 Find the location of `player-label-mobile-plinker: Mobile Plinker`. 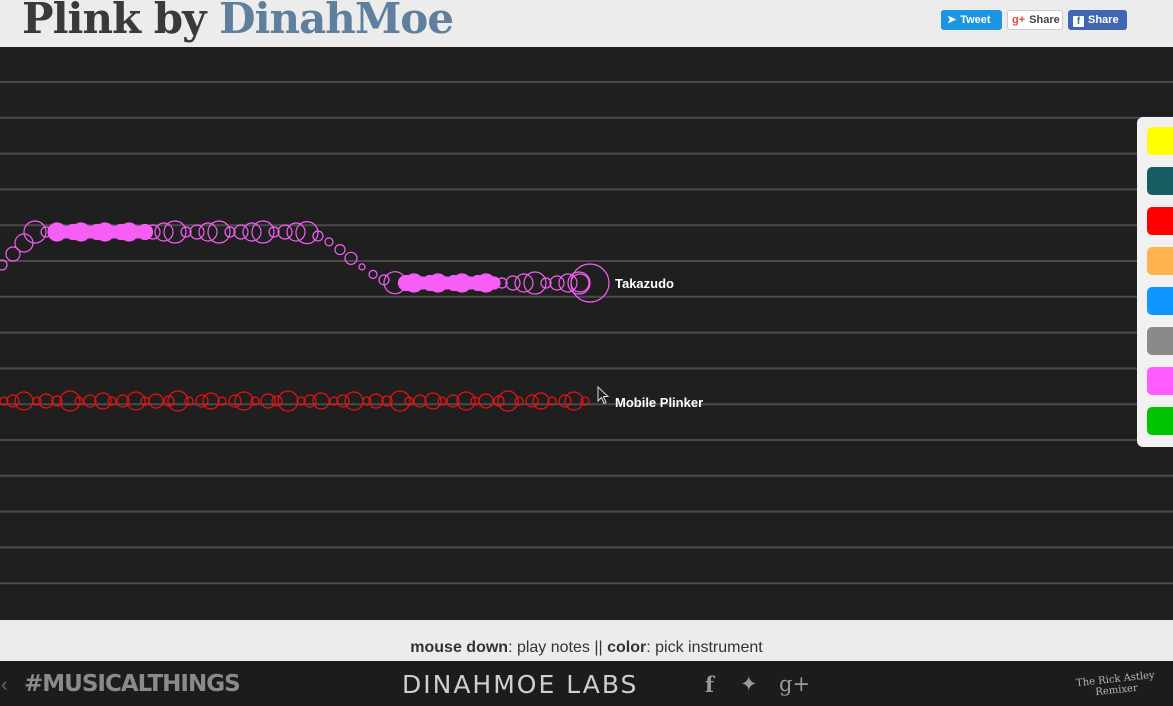

player-label-mobile-plinker: Mobile Plinker is located at coordinates (659, 402).